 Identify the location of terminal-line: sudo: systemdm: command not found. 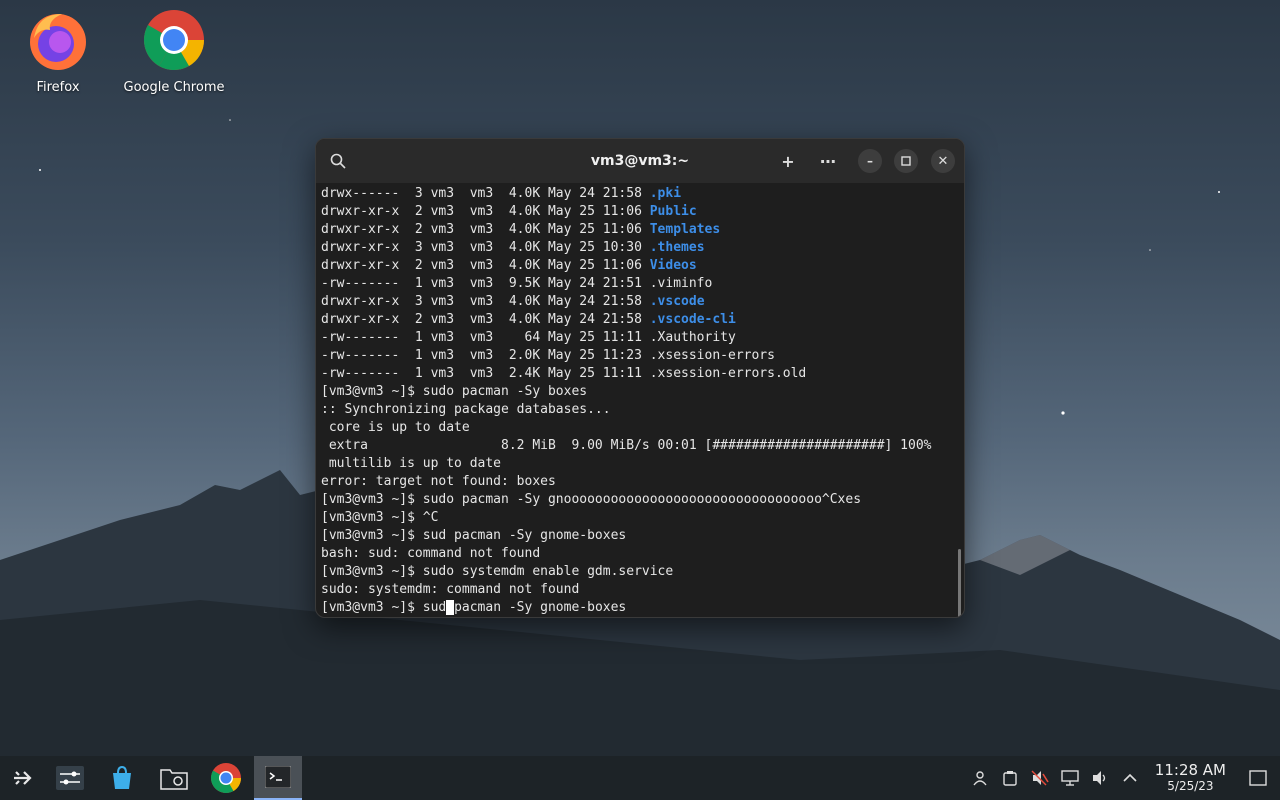
(640, 590).